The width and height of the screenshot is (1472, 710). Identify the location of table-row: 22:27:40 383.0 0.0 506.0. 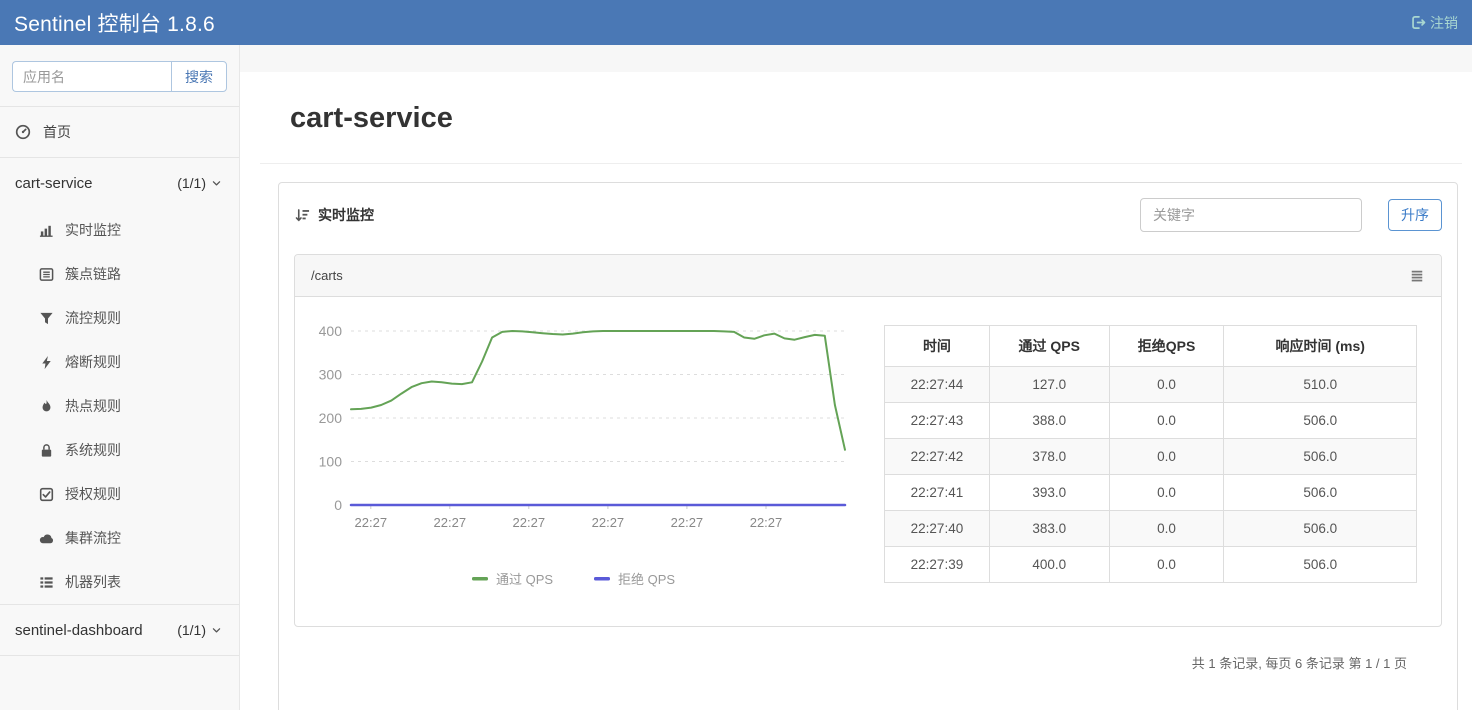
(1150, 528).